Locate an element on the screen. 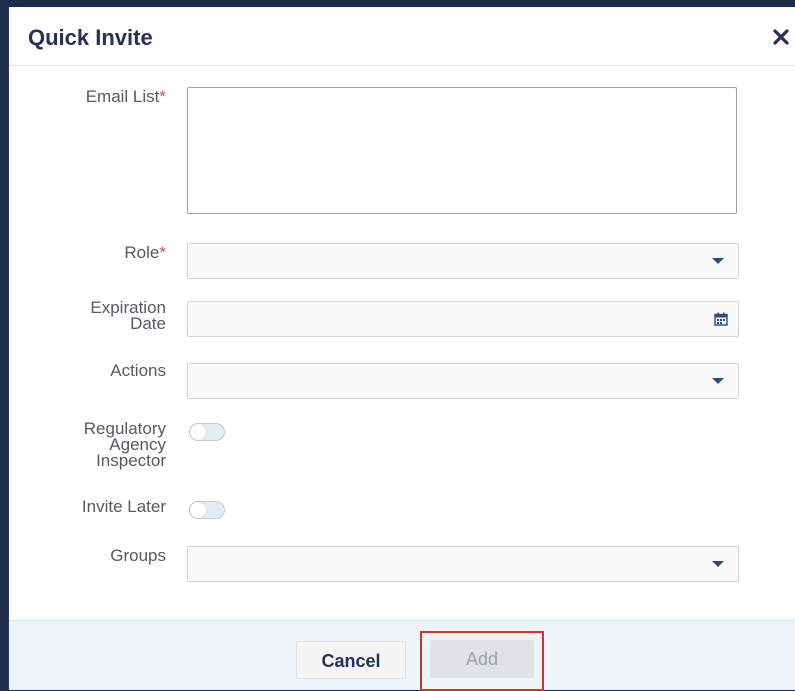 This screenshot has height=691, width=795. groups-select is located at coordinates (463, 564).